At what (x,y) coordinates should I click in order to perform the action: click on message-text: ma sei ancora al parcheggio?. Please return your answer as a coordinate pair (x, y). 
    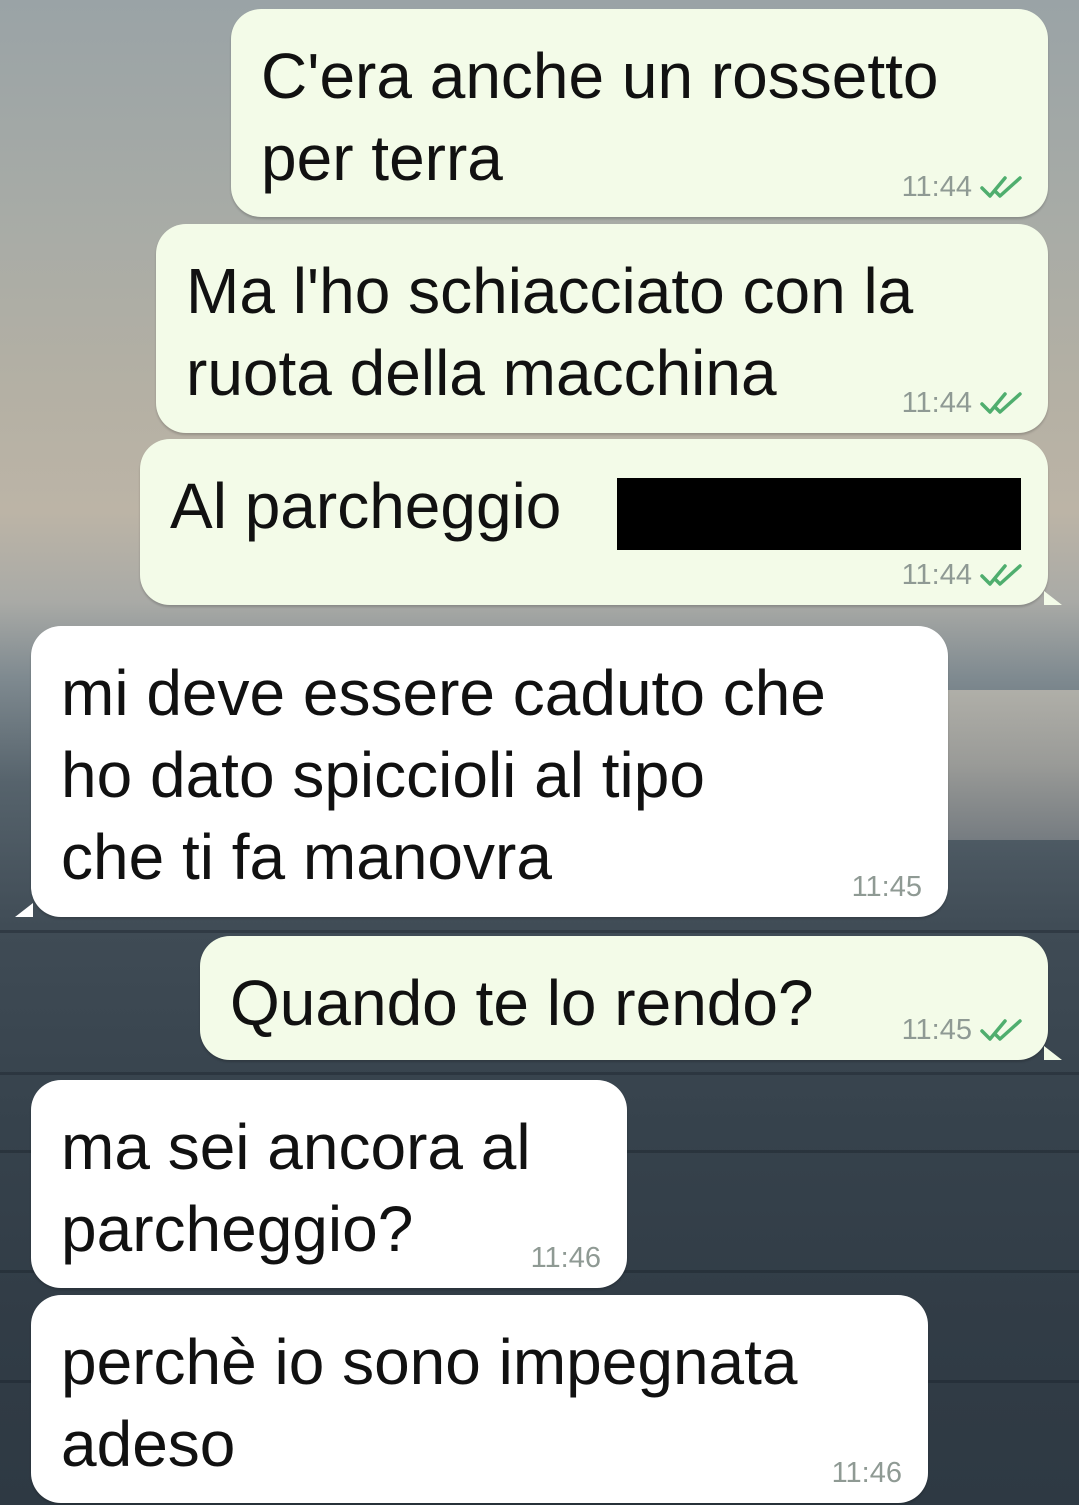
    Looking at the image, I should click on (296, 1188).